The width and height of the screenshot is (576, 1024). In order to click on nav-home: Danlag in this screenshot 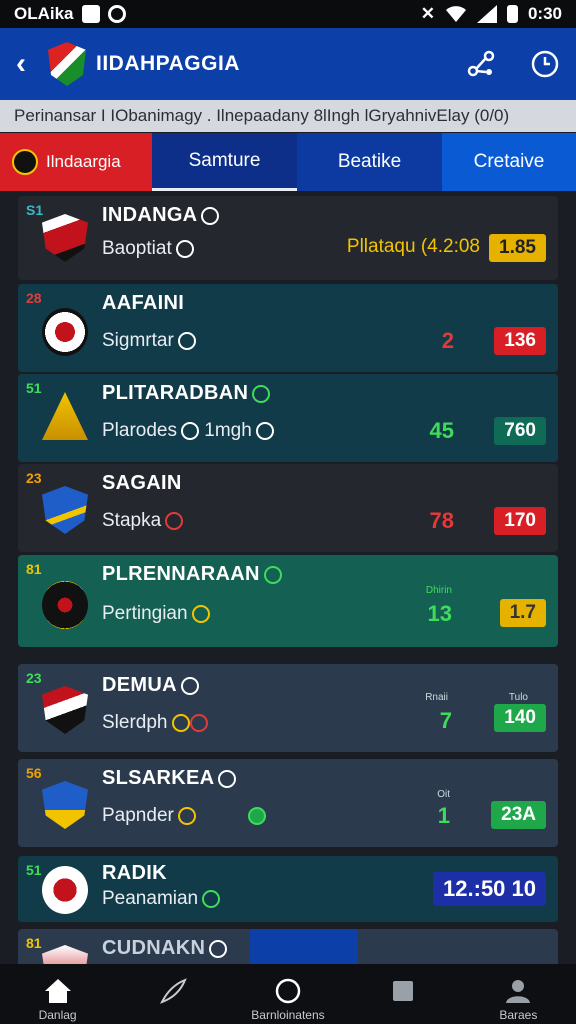, I will do `click(58, 1000)`.